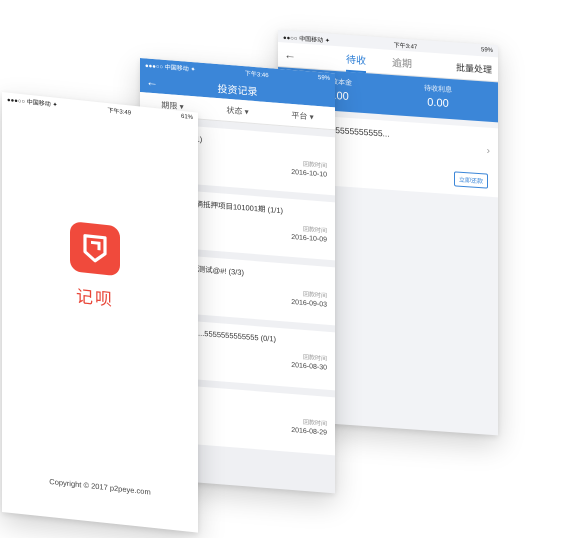 The image size is (572, 538). Describe the element at coordinates (237, 111) in the screenshot. I see `filter-status: 状态 ▾` at that location.